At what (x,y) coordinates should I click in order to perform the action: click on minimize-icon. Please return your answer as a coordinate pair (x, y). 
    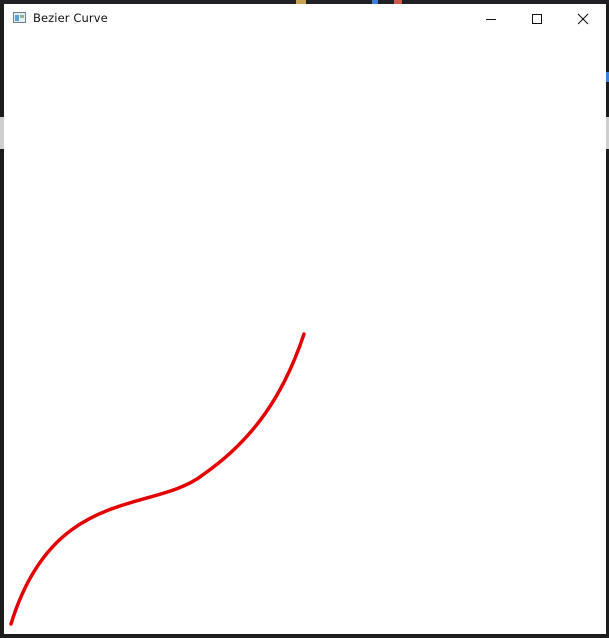
    Looking at the image, I should click on (491, 19).